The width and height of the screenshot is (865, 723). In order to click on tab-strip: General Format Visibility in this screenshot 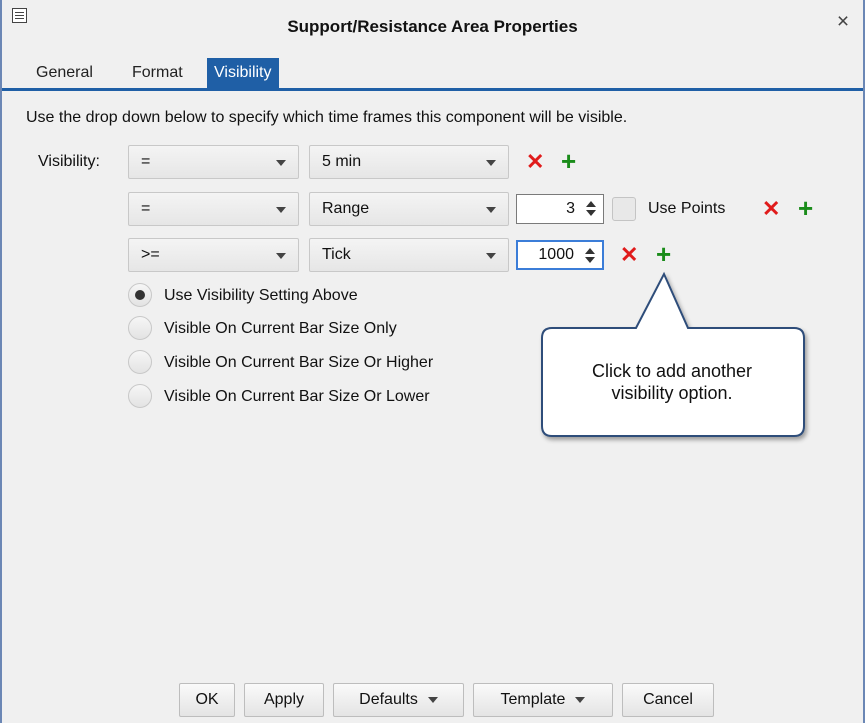, I will do `click(432, 72)`.